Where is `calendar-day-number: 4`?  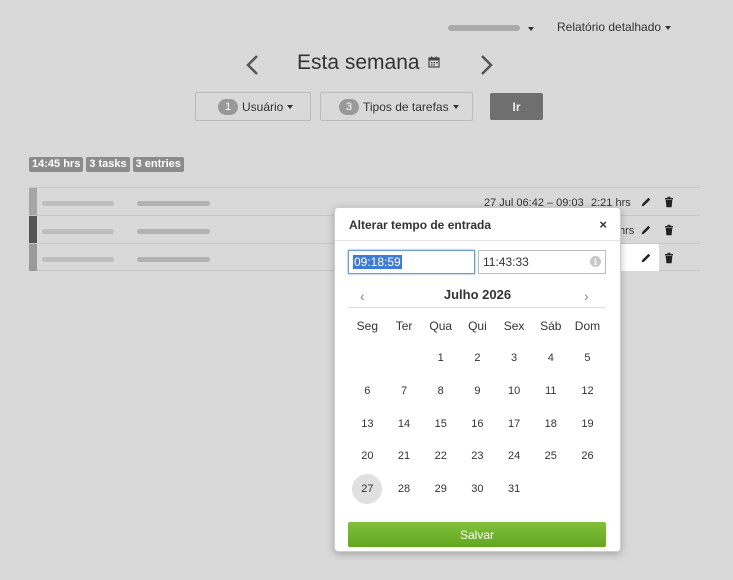 calendar-day-number: 4 is located at coordinates (550, 358).